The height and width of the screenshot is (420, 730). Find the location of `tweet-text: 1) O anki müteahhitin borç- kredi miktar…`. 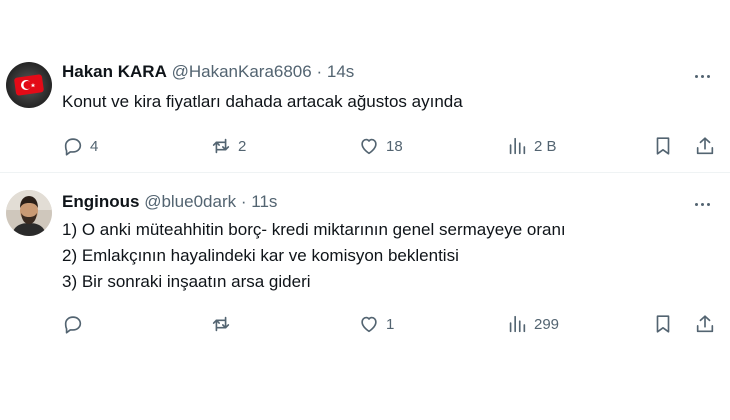

tweet-text: 1) O anki müteahhitin borç- kredi miktar… is located at coordinates (314, 256).